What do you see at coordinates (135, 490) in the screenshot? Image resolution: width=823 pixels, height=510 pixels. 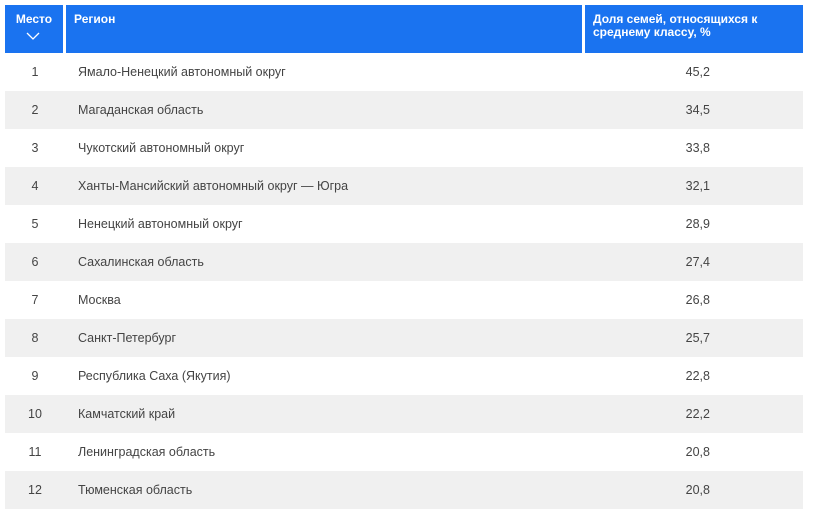 I see `region-cell: Тюменская область` at bounding box center [135, 490].